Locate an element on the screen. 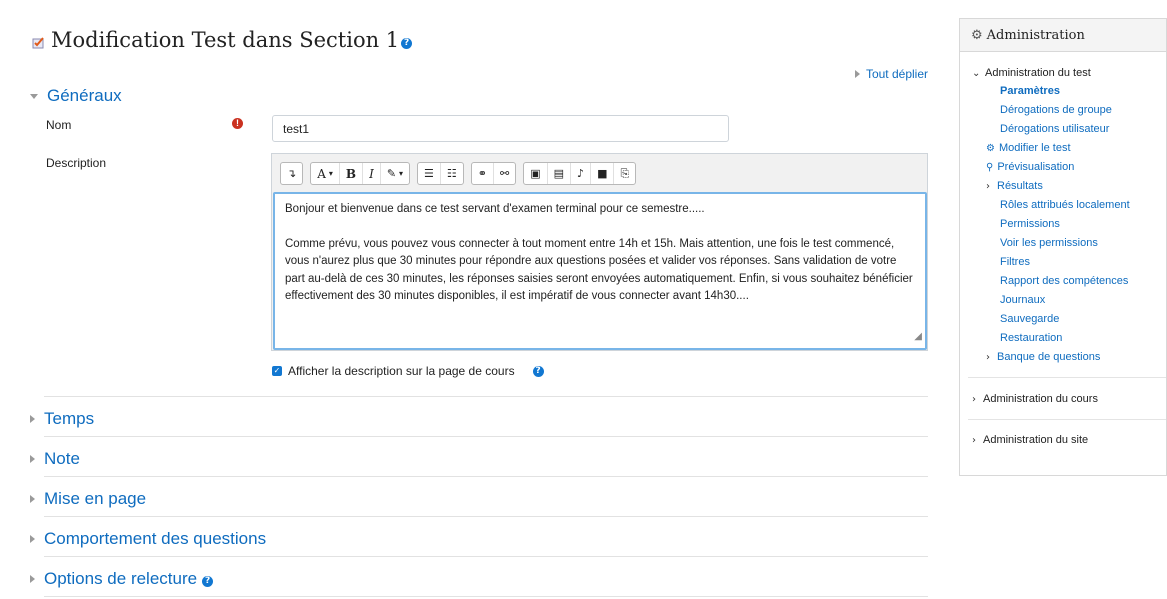  section-general: Généraux is located at coordinates (76, 96).